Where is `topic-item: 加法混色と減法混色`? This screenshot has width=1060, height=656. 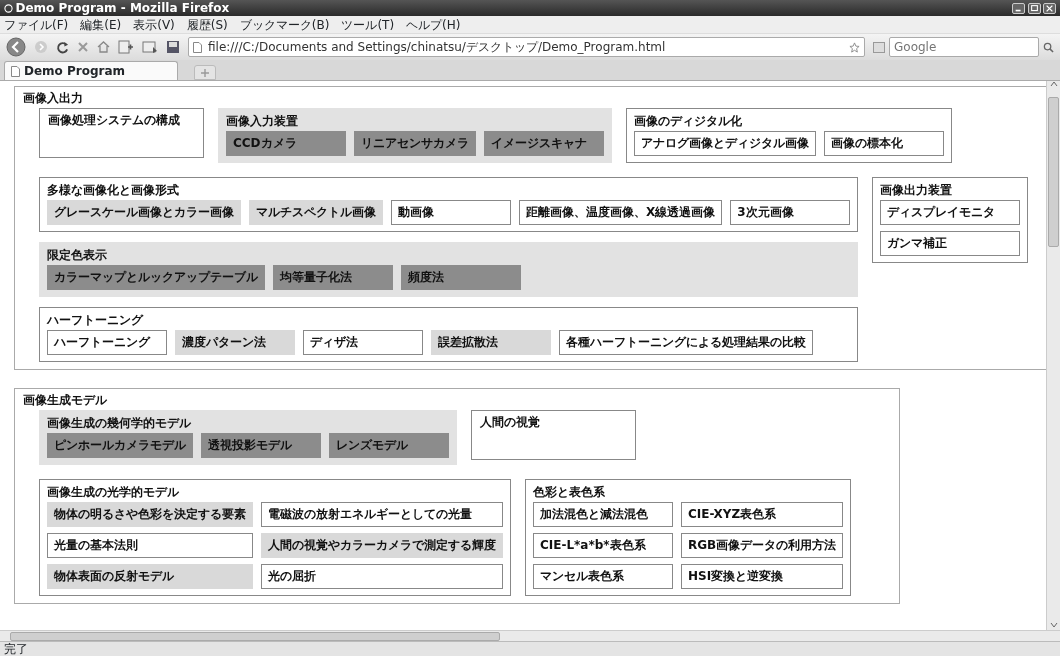 topic-item: 加法混色と減法混色 is located at coordinates (603, 514).